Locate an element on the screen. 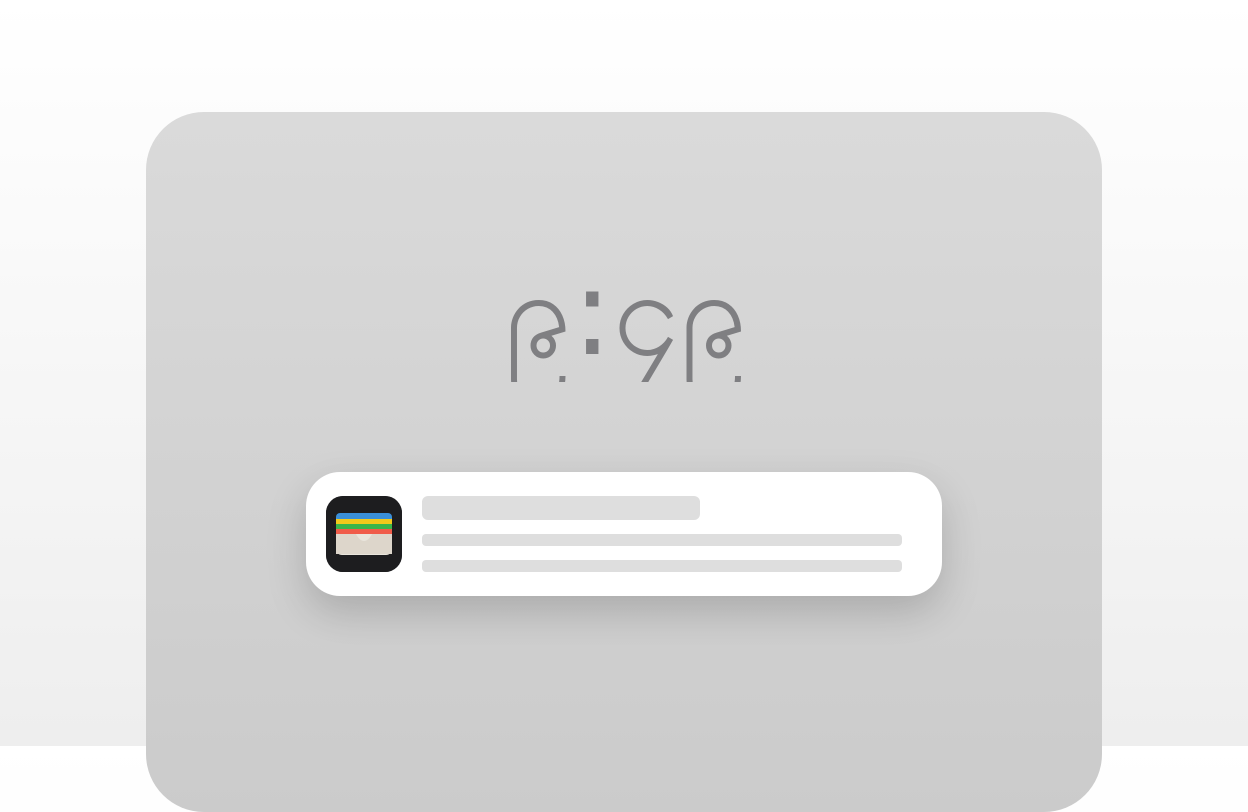  lock-screen-time: ၉:၄၉ is located at coordinates (626, 317).